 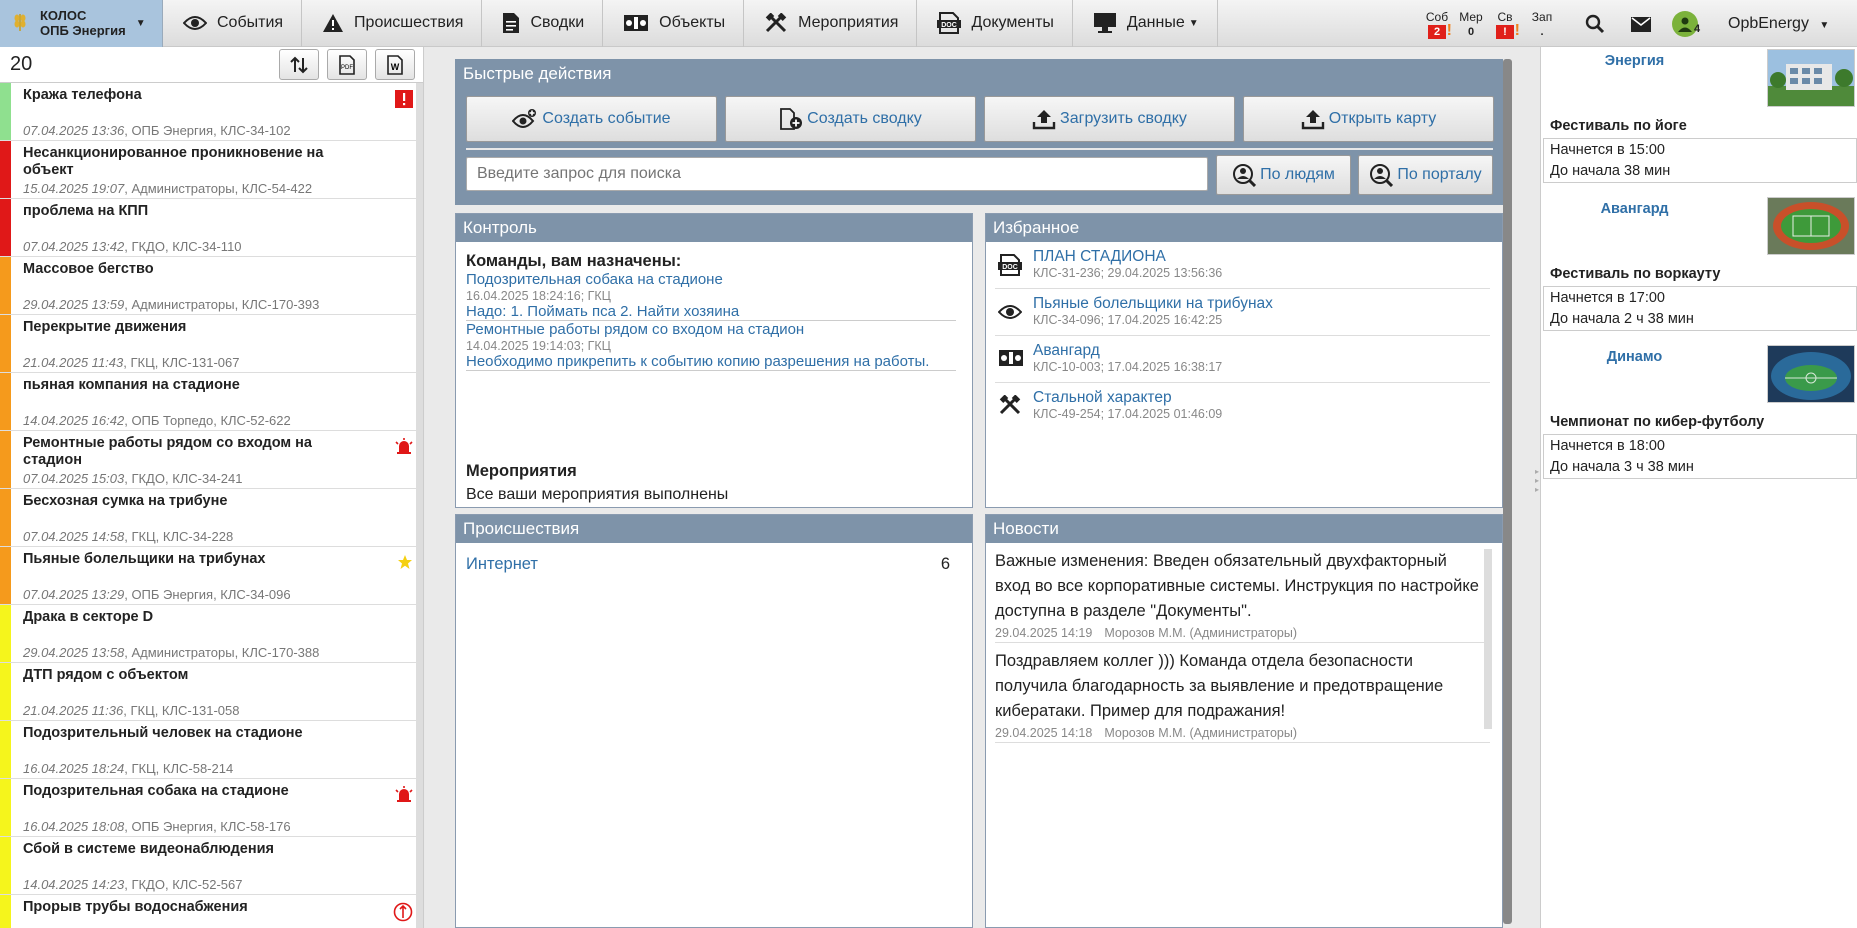 I want to click on create-event-button: Создать событие, so click(x=591, y=119).